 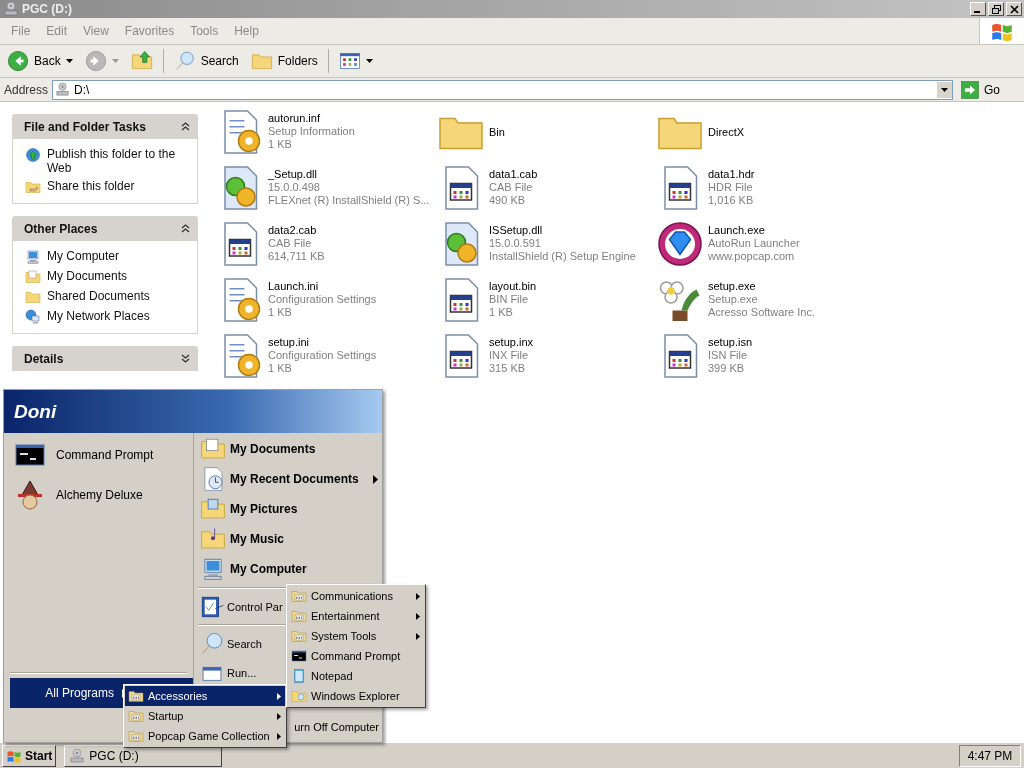 I want to click on file-detail: Acresso Software Inc., so click(x=761, y=312).